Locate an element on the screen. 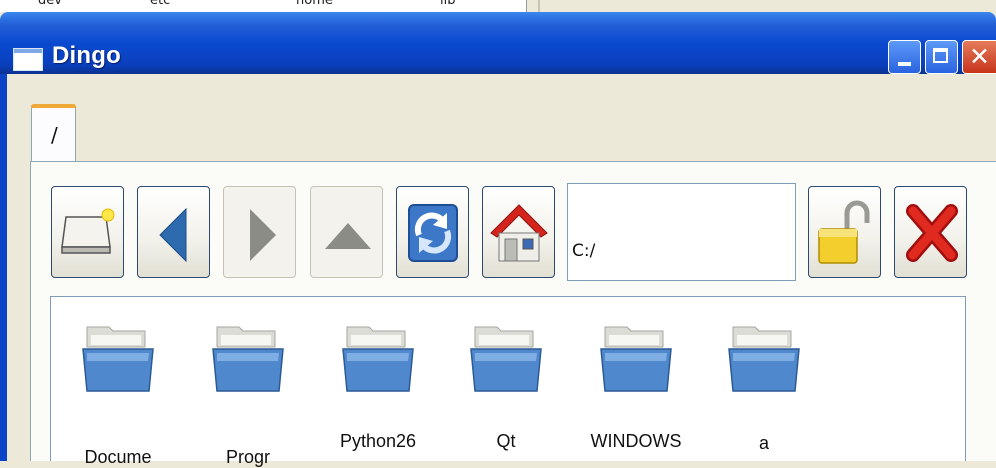 The width and height of the screenshot is (996, 468). background-item: dev is located at coordinates (50, 4).